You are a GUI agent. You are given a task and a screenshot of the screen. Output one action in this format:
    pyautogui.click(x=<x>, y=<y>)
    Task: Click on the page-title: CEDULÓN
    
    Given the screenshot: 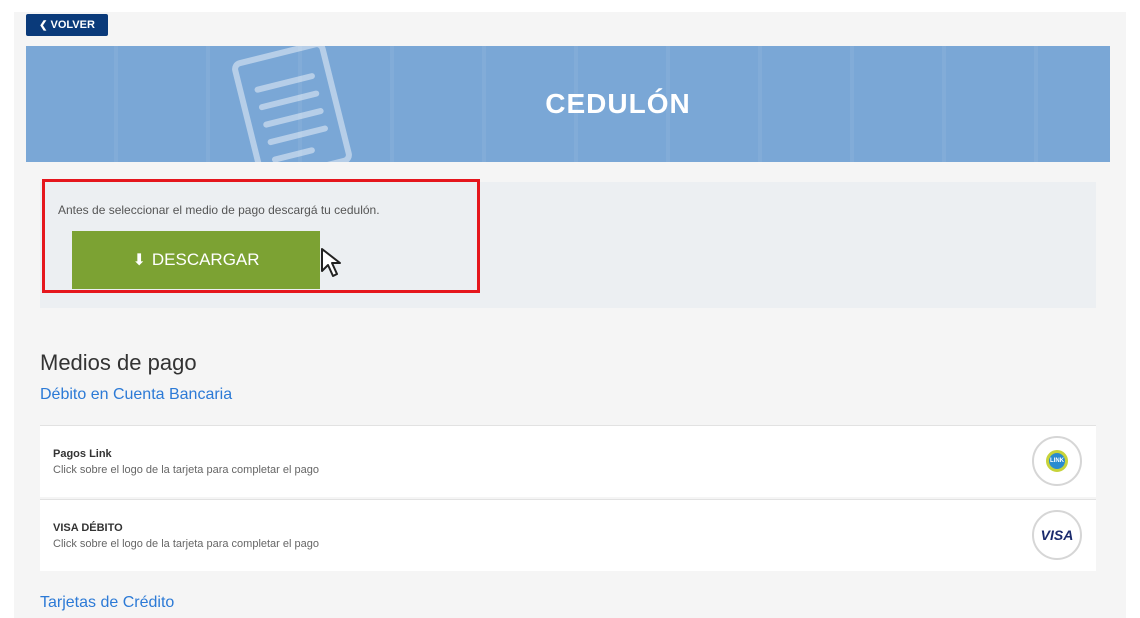 What is the action you would take?
    pyautogui.click(x=618, y=103)
    